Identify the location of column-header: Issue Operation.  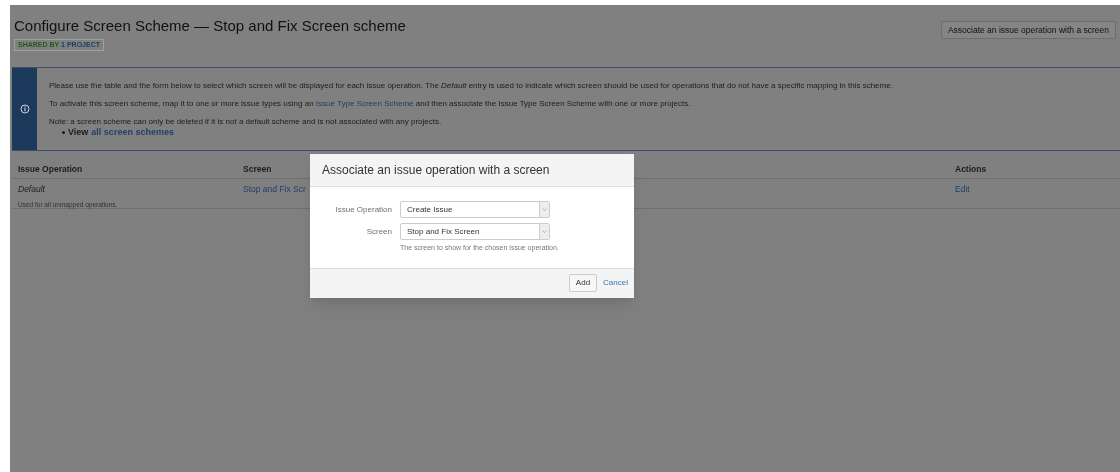
(50, 169).